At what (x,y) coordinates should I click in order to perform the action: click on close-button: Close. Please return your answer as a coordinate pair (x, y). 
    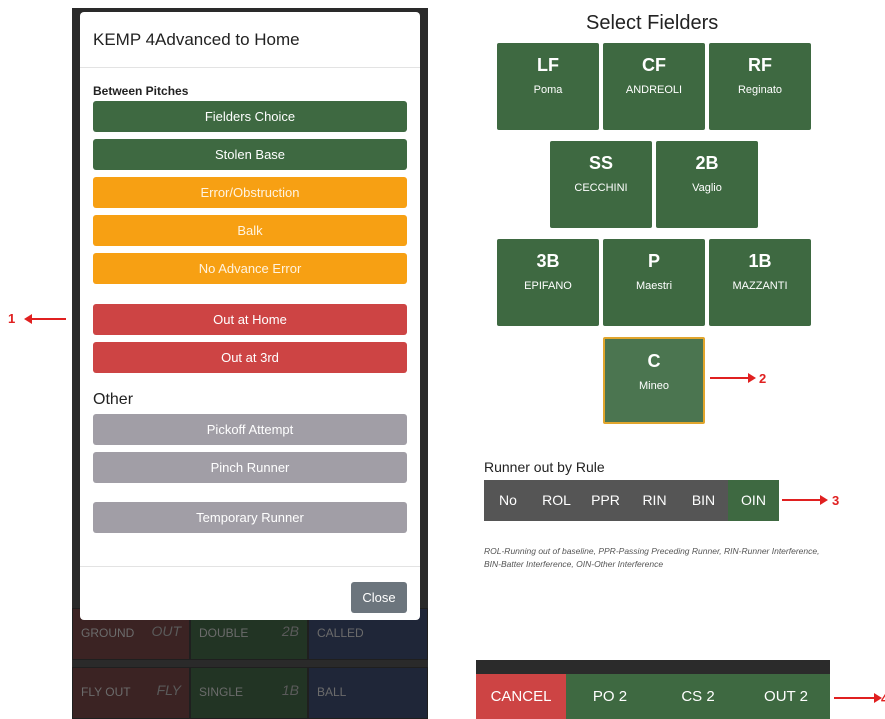
    Looking at the image, I should click on (379, 597).